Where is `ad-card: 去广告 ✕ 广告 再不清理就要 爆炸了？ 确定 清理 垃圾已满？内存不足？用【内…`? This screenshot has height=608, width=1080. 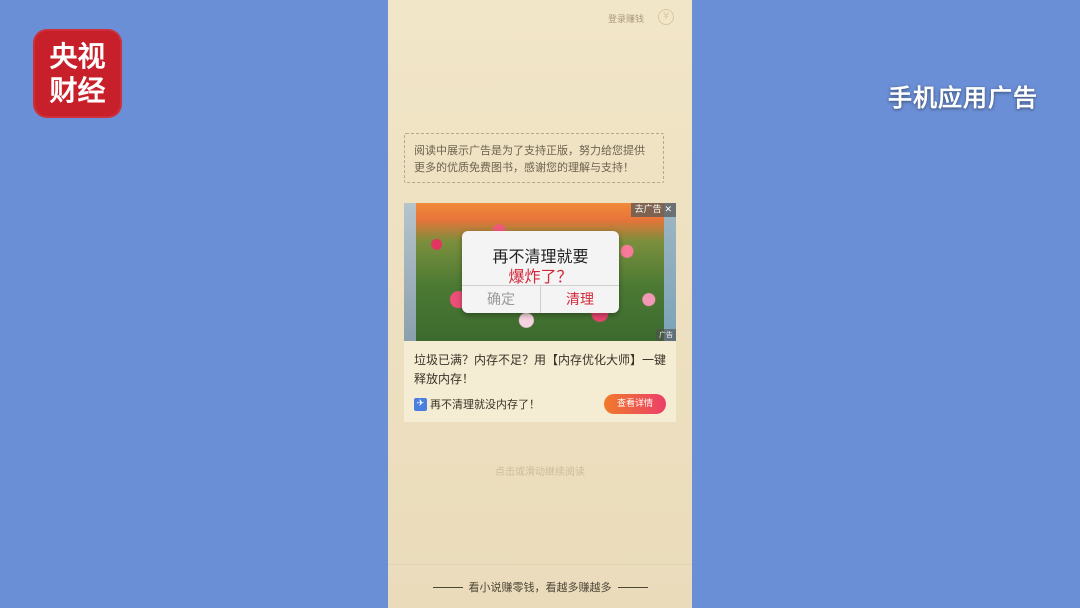 ad-card: 去广告 ✕ 广告 再不清理就要 爆炸了？ 确定 清理 垃圾已满？内存不足？用【内… is located at coordinates (540, 312).